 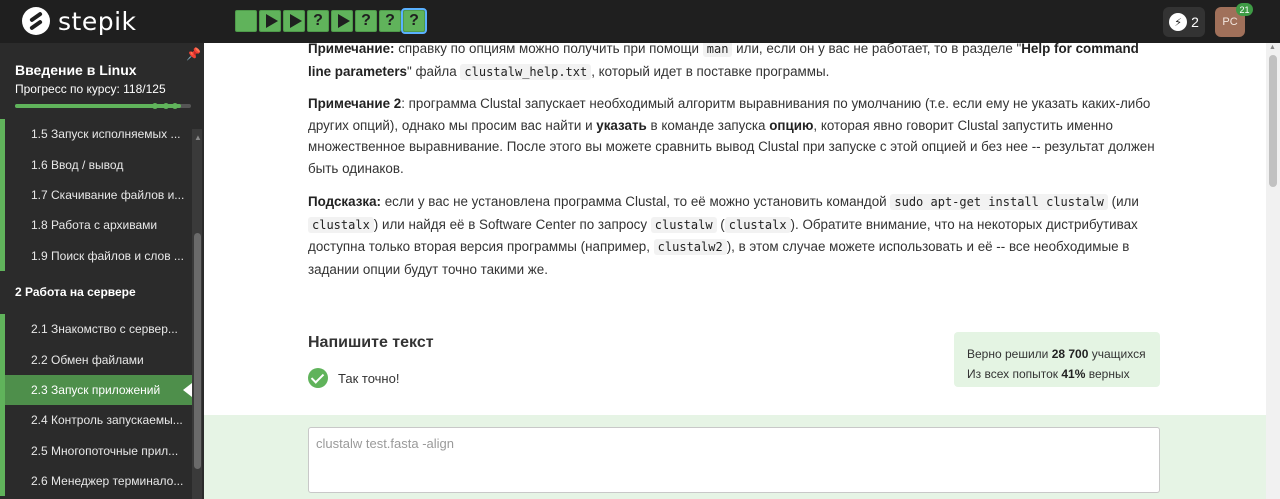 I want to click on logo-text: stepik, so click(x=97, y=21).